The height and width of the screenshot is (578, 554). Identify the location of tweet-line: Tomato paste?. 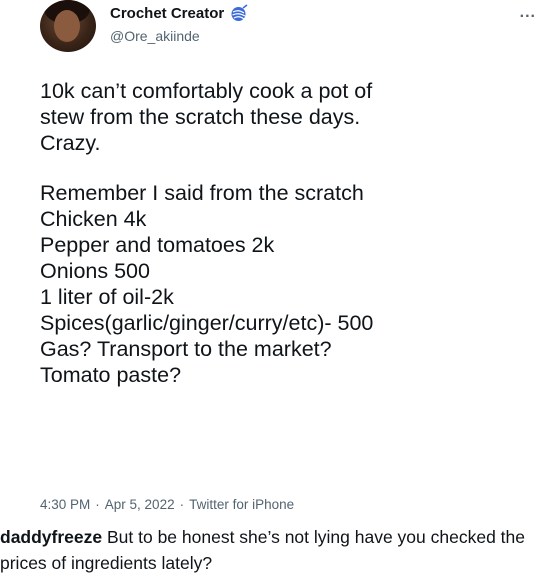
(111, 375).